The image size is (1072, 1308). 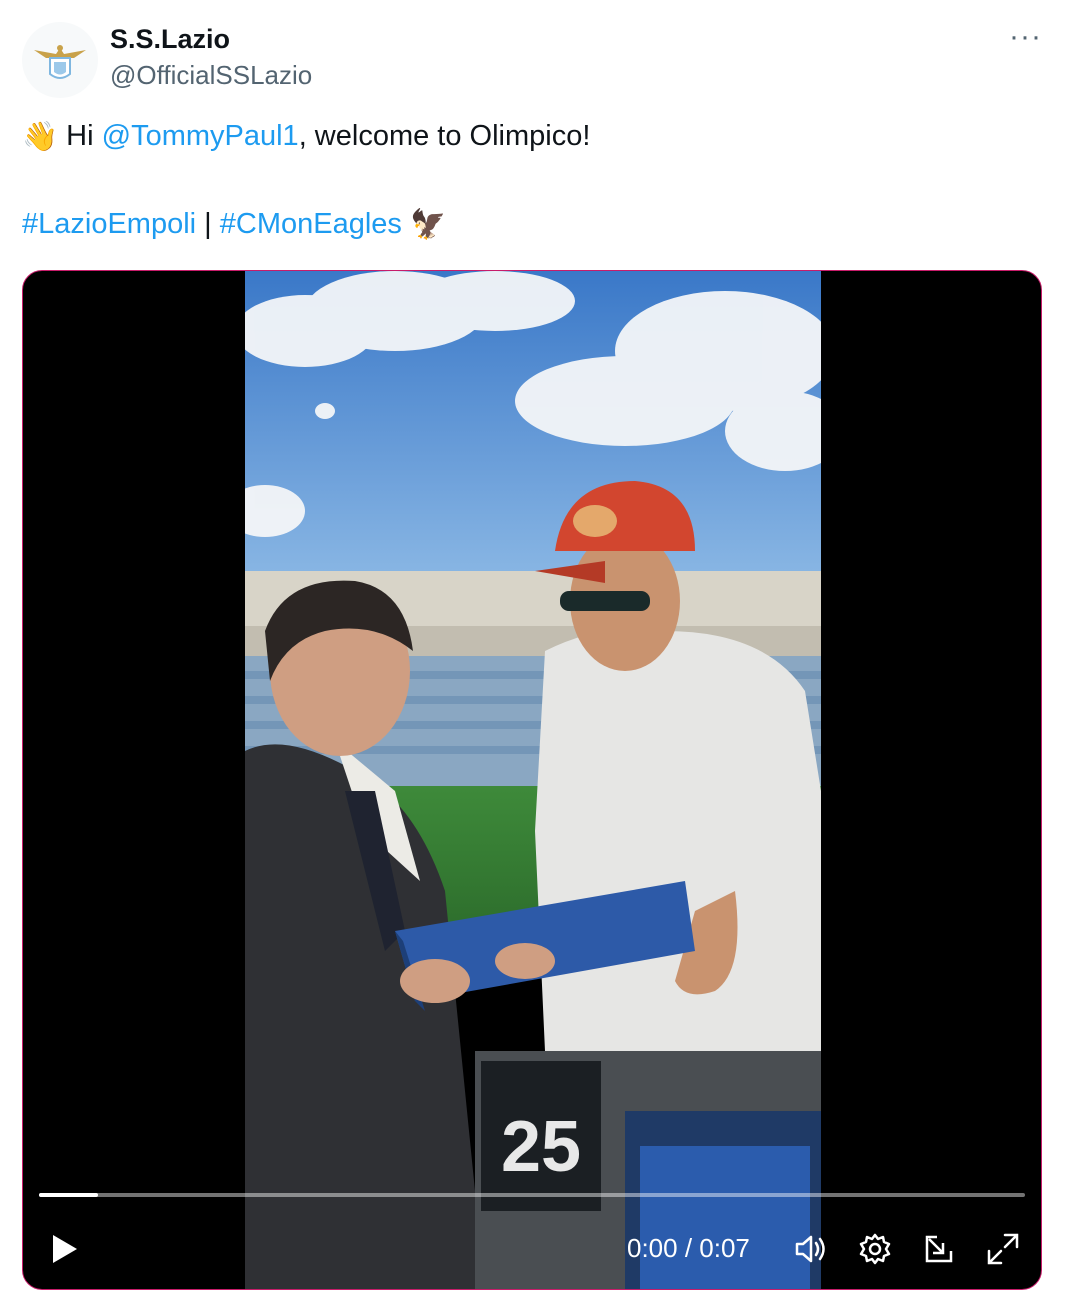 I want to click on profile-avatar, so click(x=60, y=60).